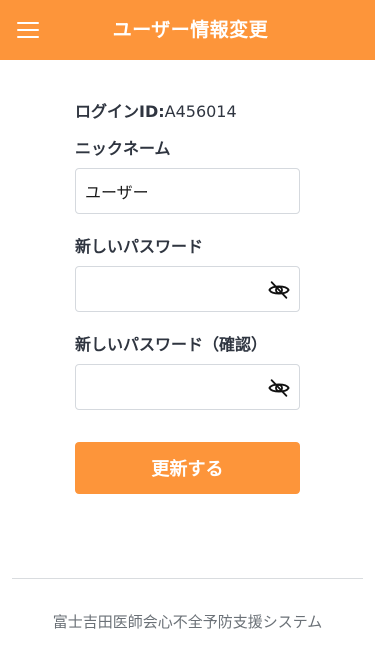 Image resolution: width=375 pixels, height=667 pixels. What do you see at coordinates (187, 578) in the screenshot?
I see `footer-divider` at bounding box center [187, 578].